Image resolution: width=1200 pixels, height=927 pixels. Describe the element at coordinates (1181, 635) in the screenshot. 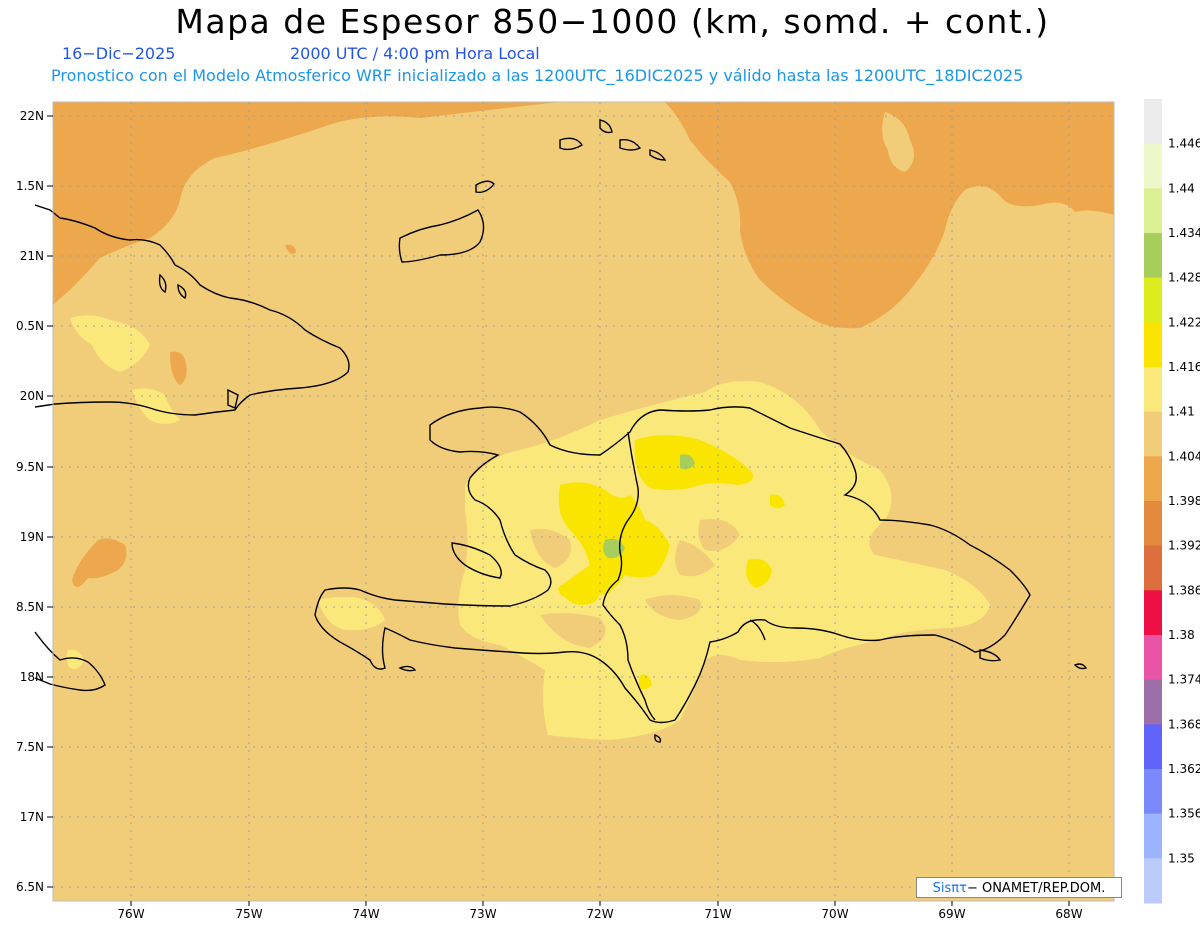

I see `colorbar-label: 1.38` at that location.